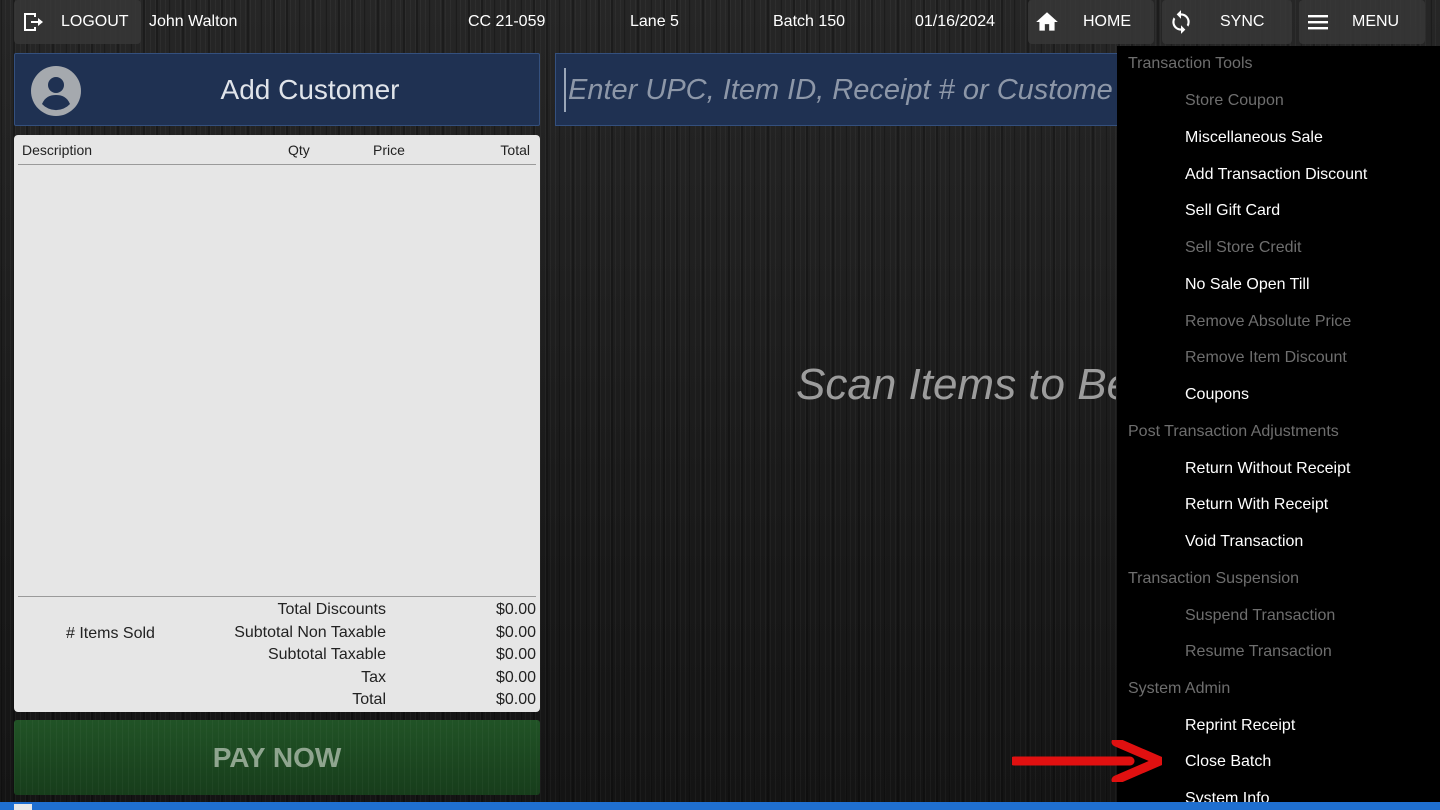 The height and width of the screenshot is (810, 1440). What do you see at coordinates (1240, 726) in the screenshot?
I see `menu-item-reprint-receipt: Reprint Receipt` at bounding box center [1240, 726].